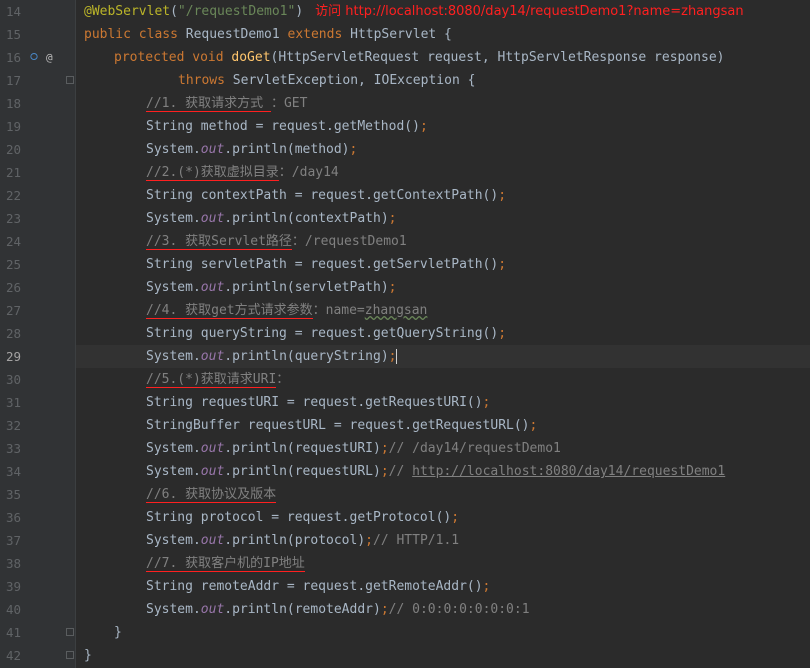 This screenshot has width=810, height=668. I want to click on code-line: //3. 获取Servlet路径：/requestDemo1, so click(443, 241).